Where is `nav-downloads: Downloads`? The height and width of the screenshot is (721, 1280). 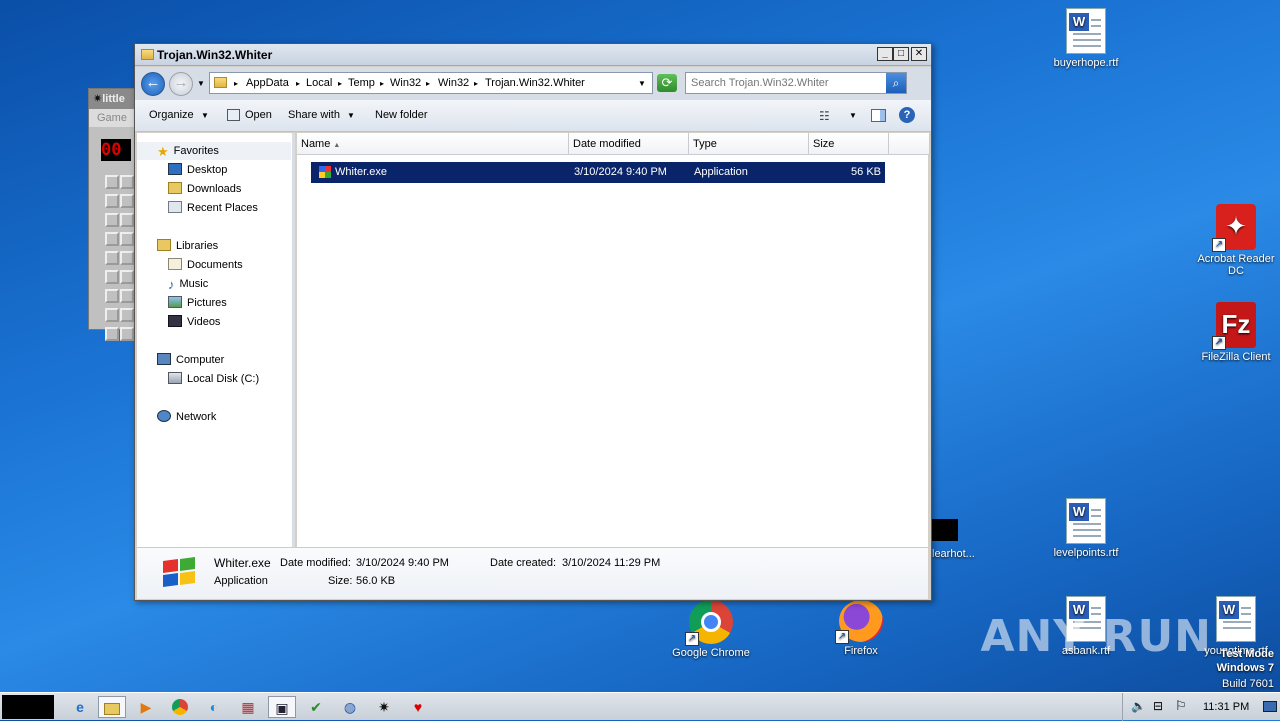 nav-downloads: Downloads is located at coordinates (204, 189).